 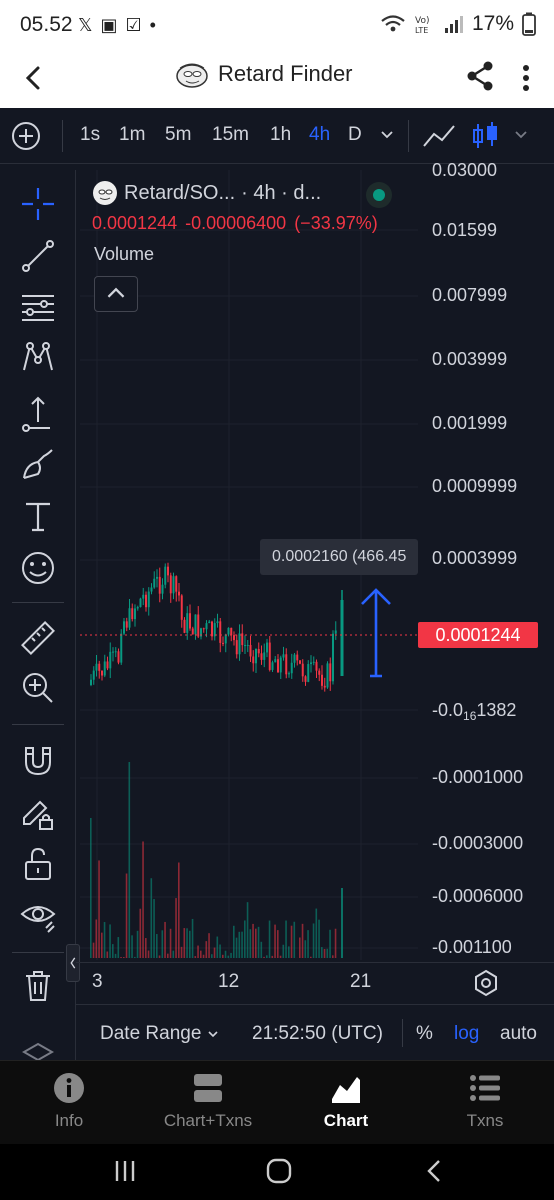 I want to click on candles-icon, so click(x=485, y=136).